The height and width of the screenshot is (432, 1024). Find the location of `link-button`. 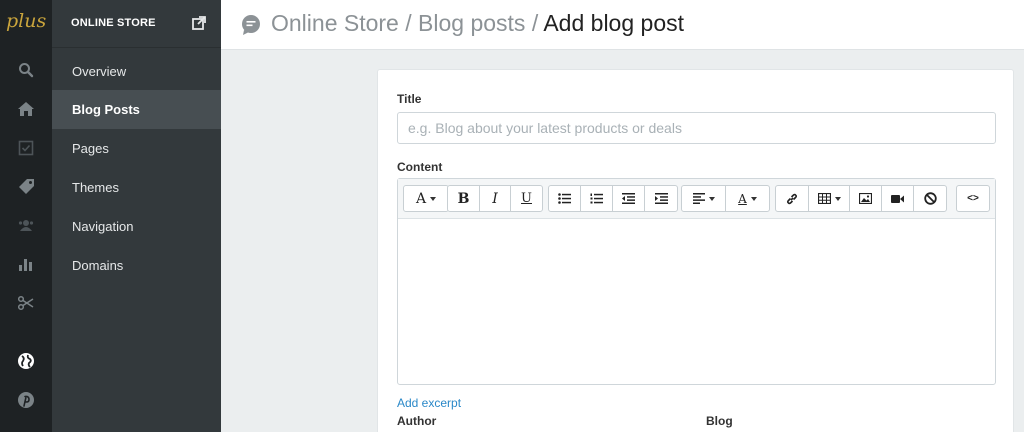

link-button is located at coordinates (792, 198).